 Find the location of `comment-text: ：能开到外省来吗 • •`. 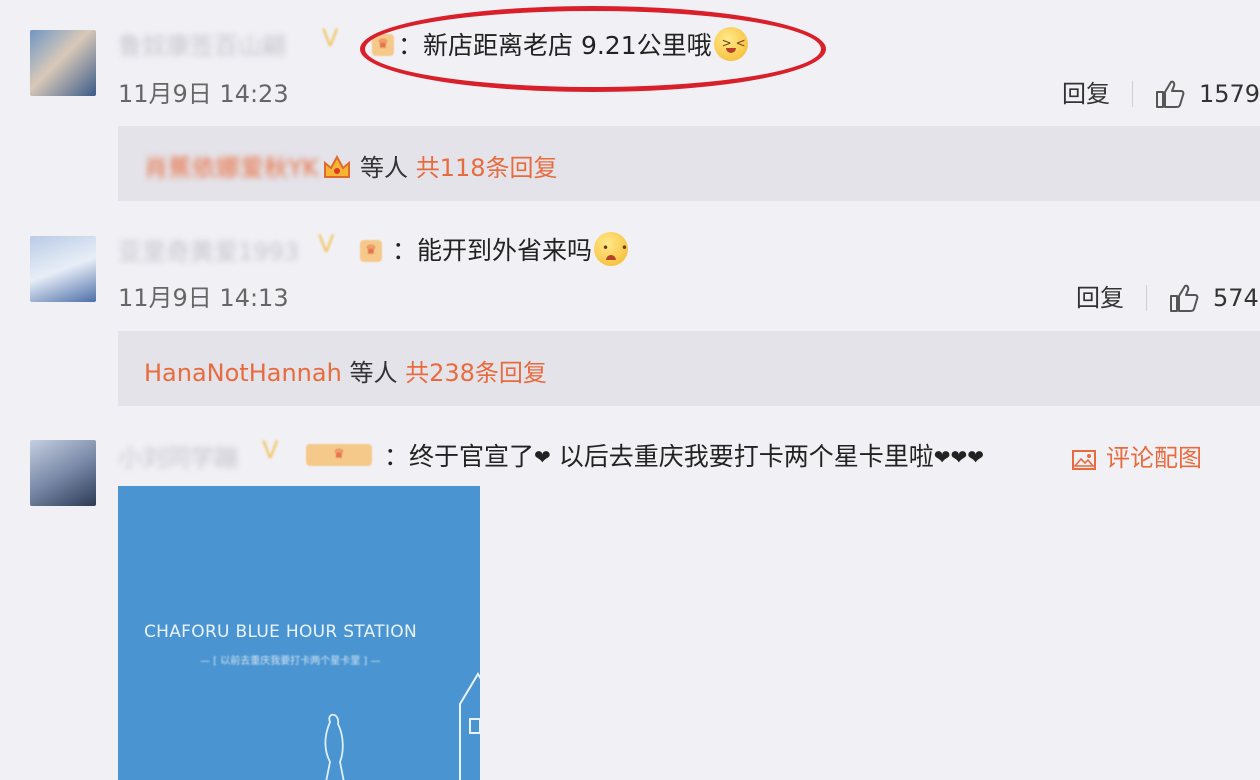

comment-text: ：能开到外省来吗 • • is located at coordinates (510, 249).